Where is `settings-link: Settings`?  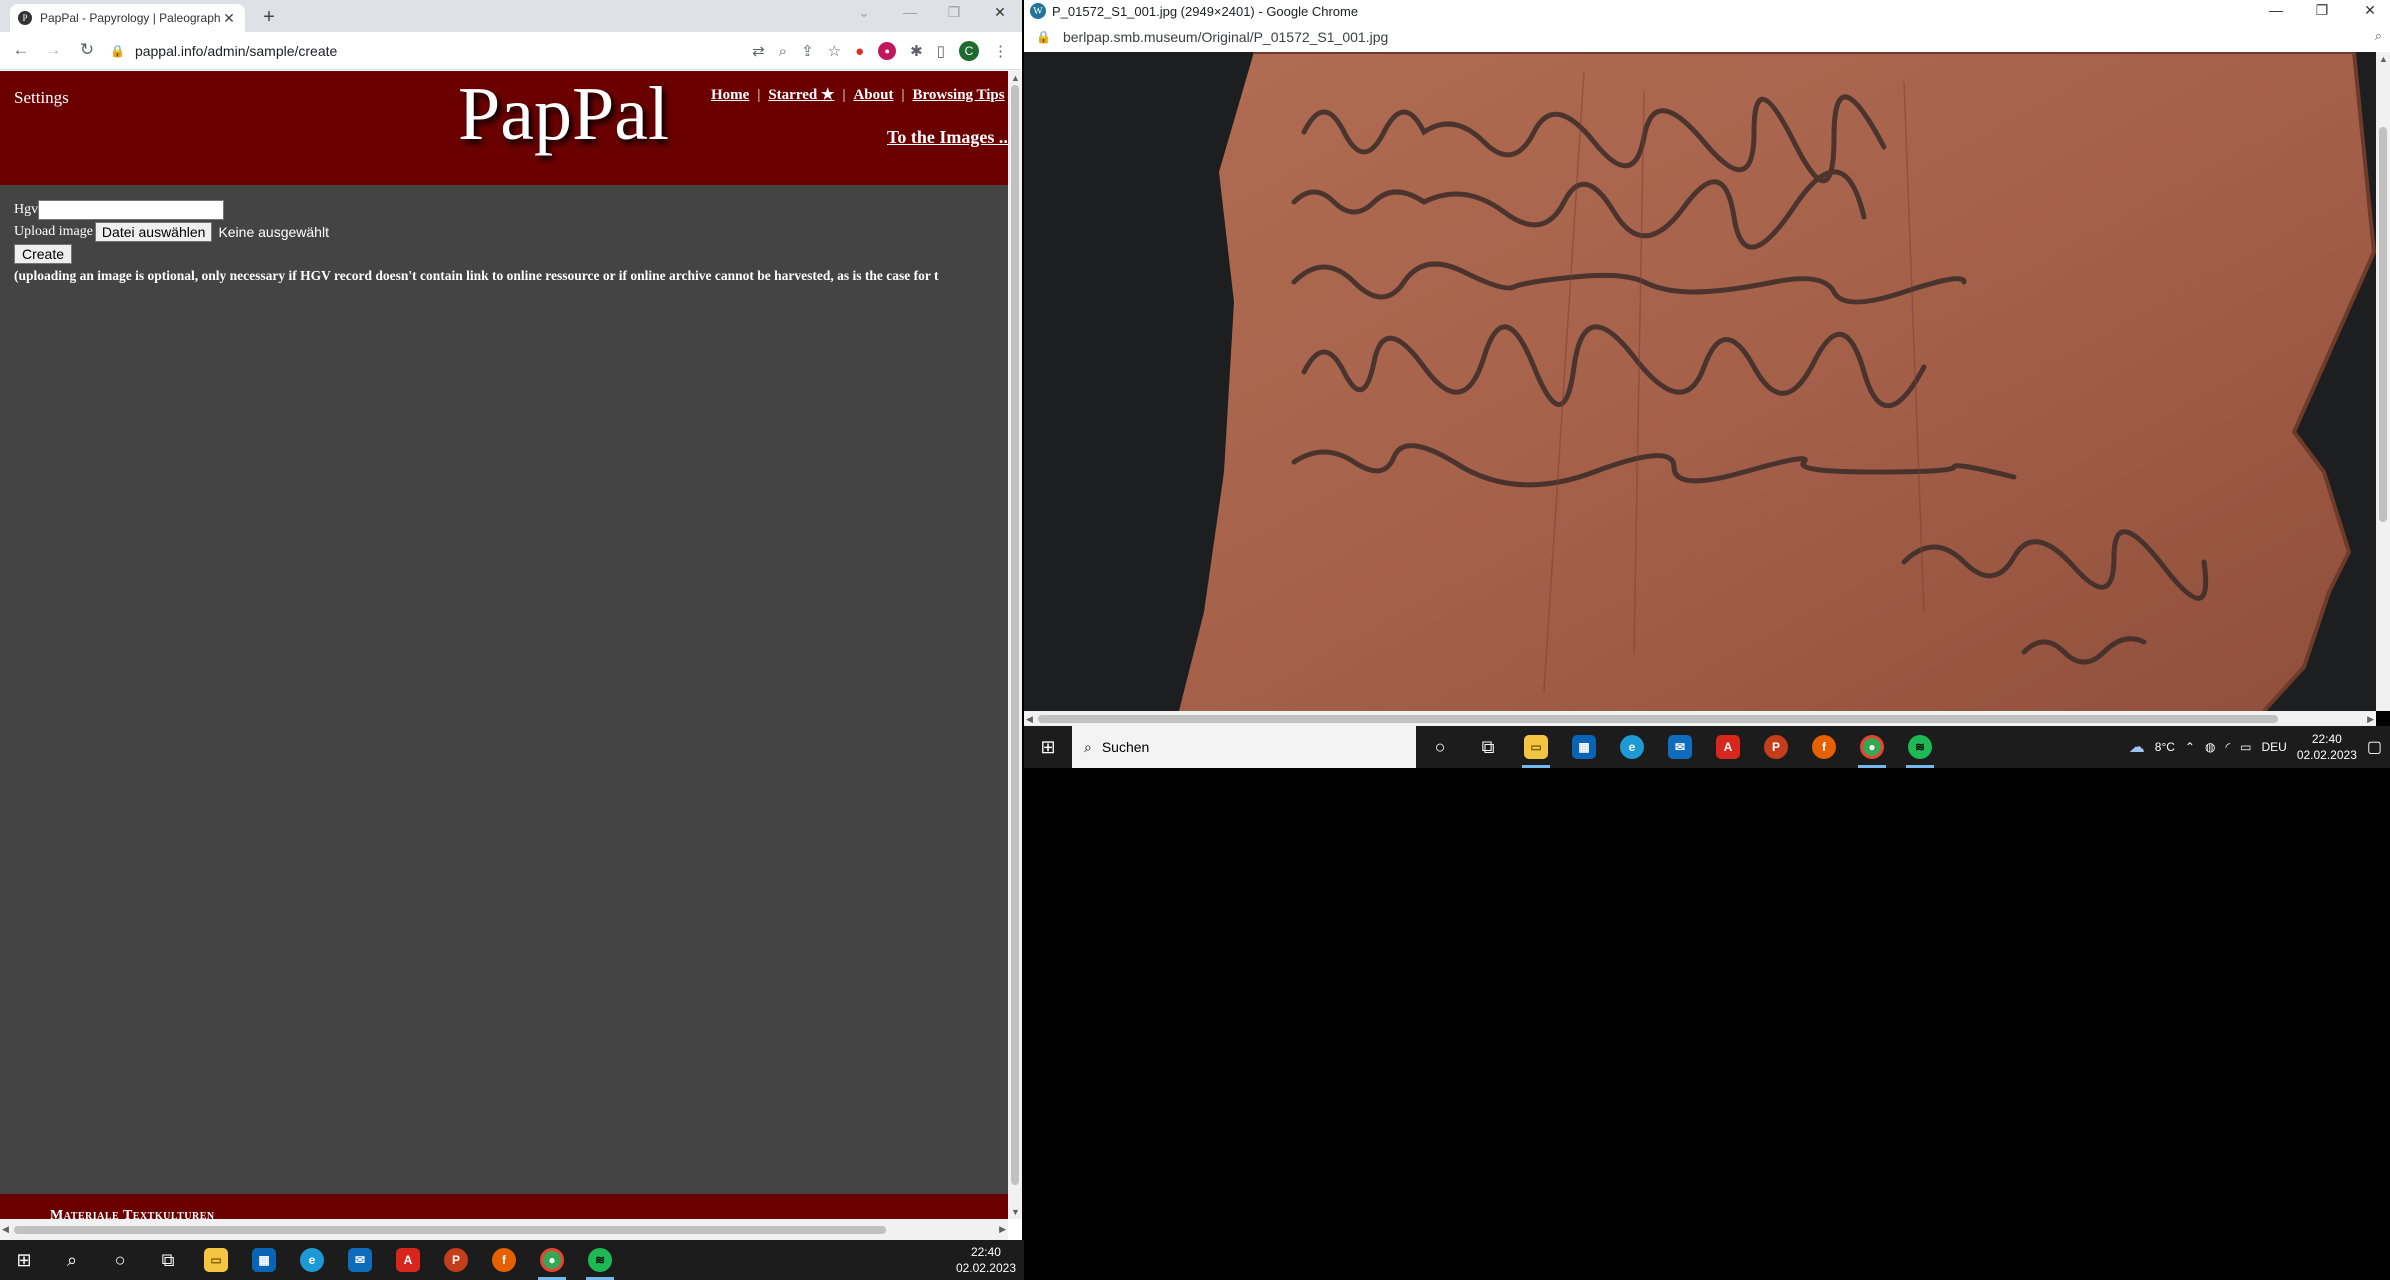 settings-link: Settings is located at coordinates (41, 98).